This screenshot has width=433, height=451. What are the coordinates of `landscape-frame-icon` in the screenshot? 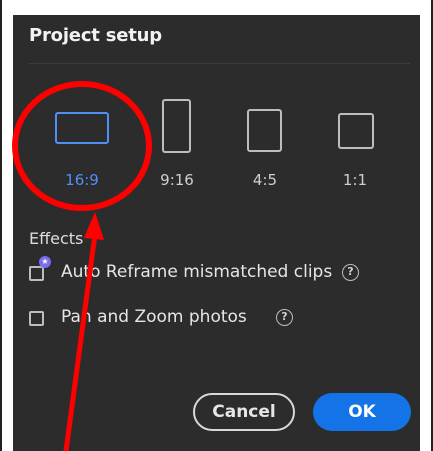 It's located at (82, 128).